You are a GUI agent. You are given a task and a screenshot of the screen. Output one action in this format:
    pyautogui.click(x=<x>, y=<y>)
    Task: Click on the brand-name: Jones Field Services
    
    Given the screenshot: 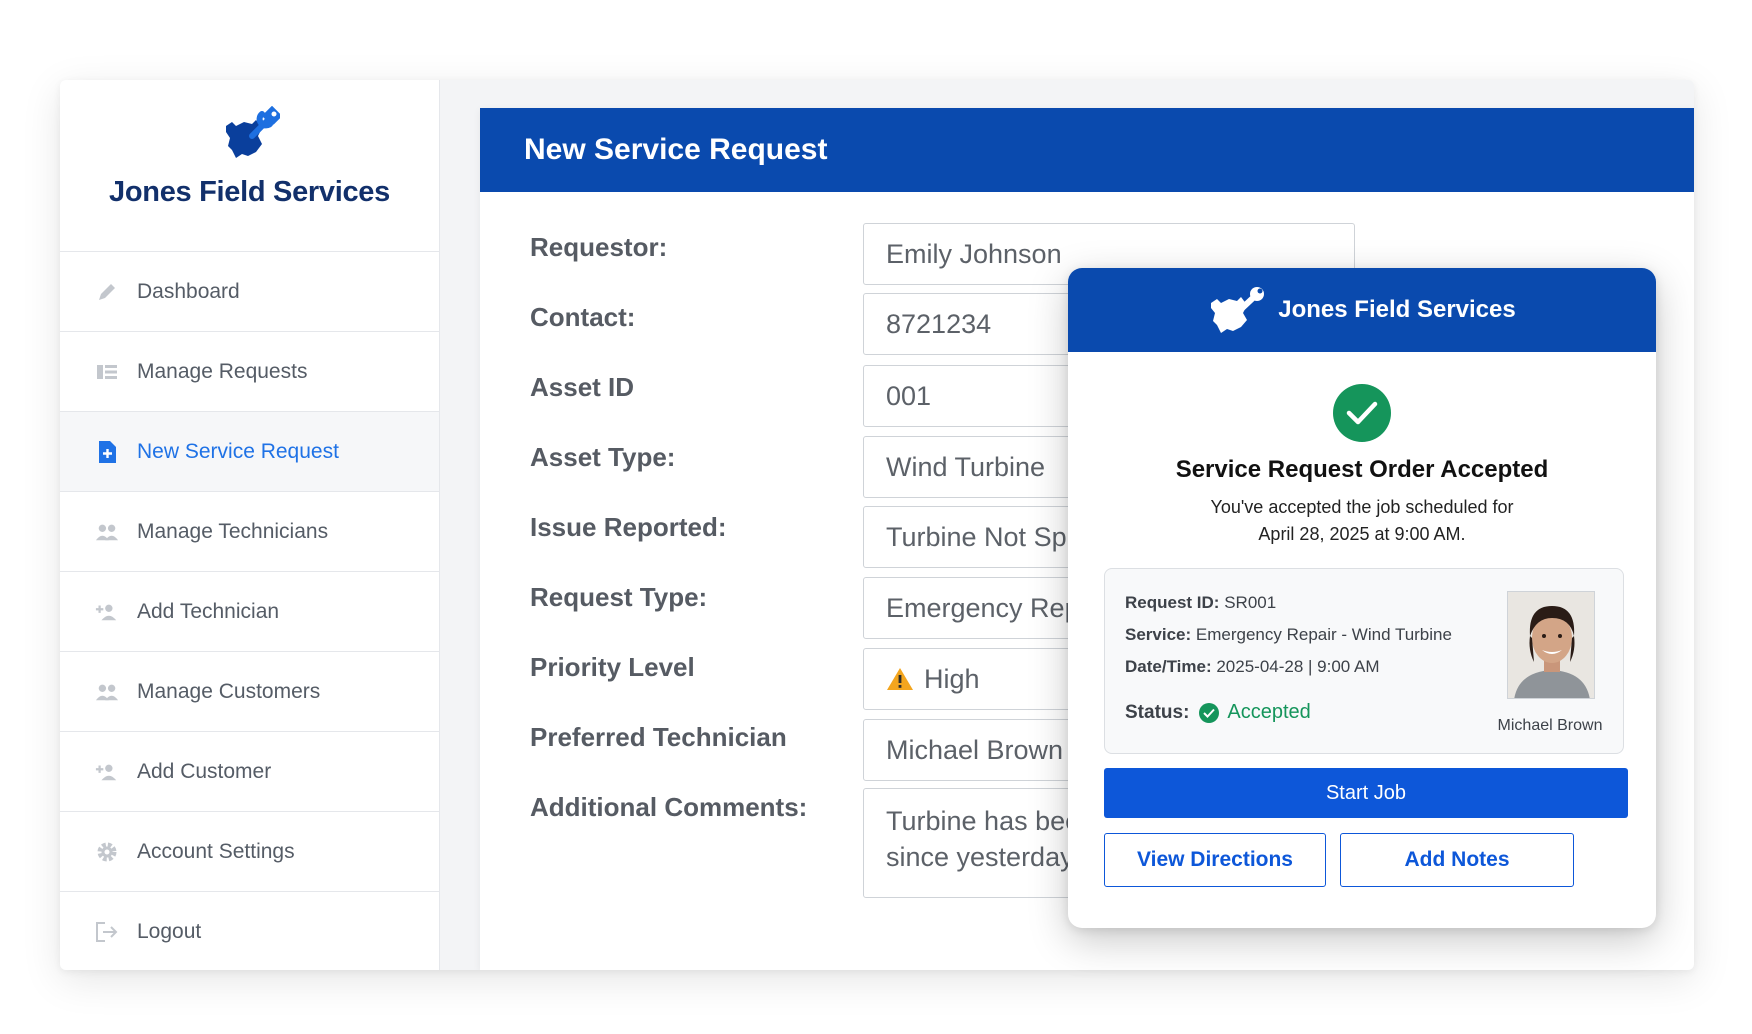 What is the action you would take?
    pyautogui.click(x=249, y=192)
    